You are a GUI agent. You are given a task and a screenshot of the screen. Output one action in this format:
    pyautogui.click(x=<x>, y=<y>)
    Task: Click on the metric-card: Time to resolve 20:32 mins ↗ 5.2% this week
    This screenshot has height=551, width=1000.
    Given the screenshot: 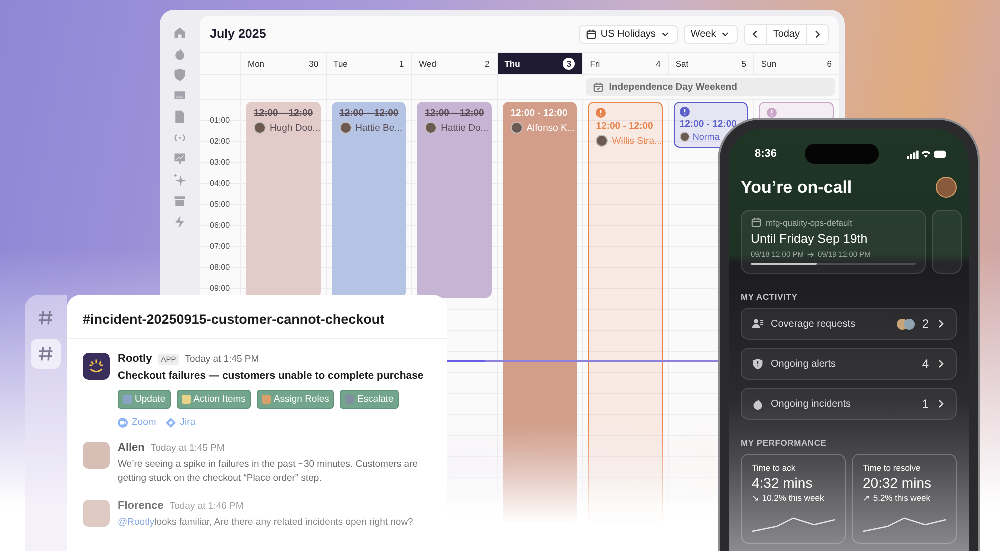 What is the action you would take?
    pyautogui.click(x=904, y=499)
    